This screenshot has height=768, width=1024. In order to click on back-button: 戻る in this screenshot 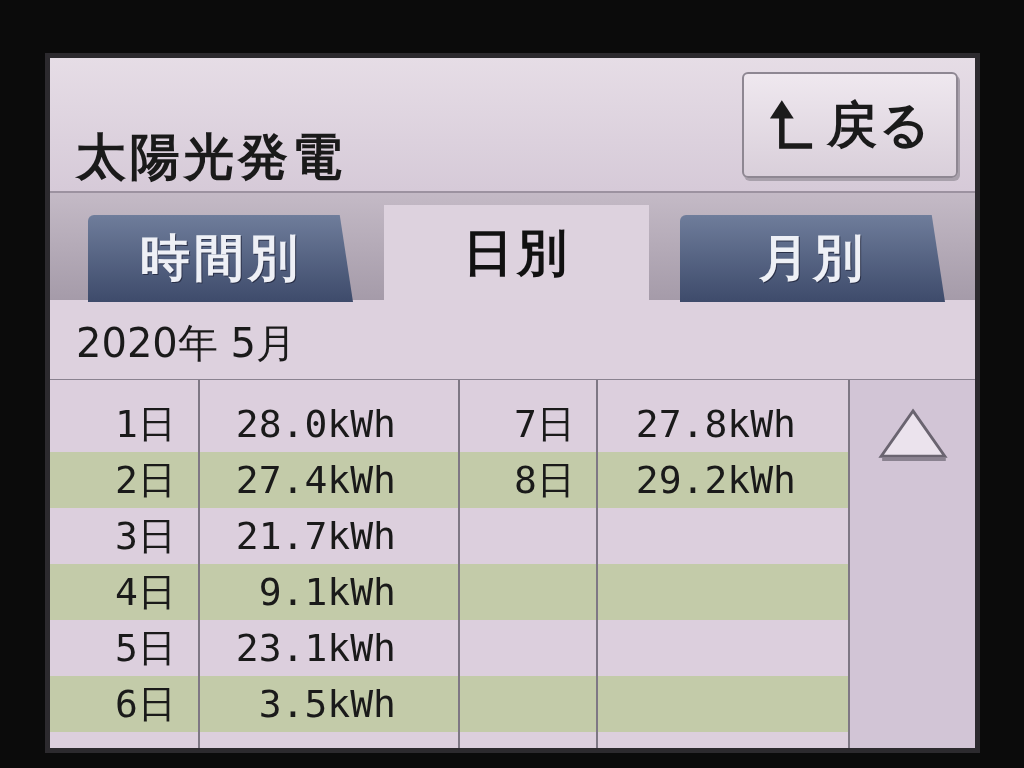, I will do `click(850, 125)`.